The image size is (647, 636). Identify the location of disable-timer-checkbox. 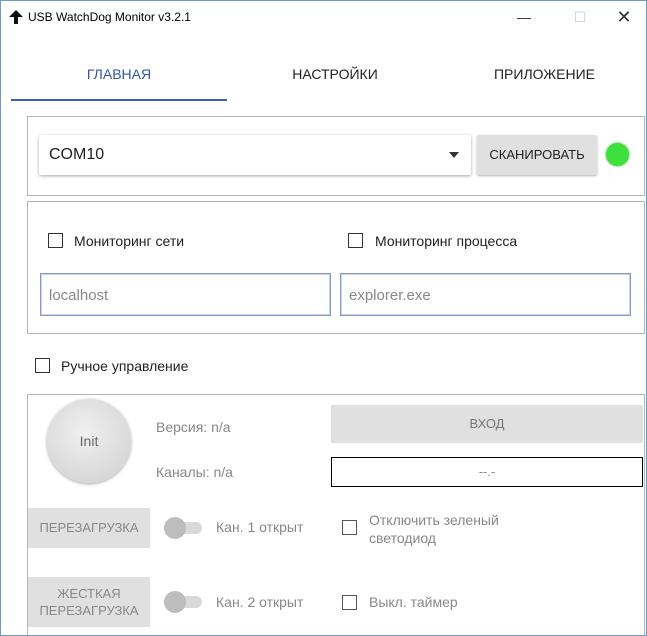
(349, 602).